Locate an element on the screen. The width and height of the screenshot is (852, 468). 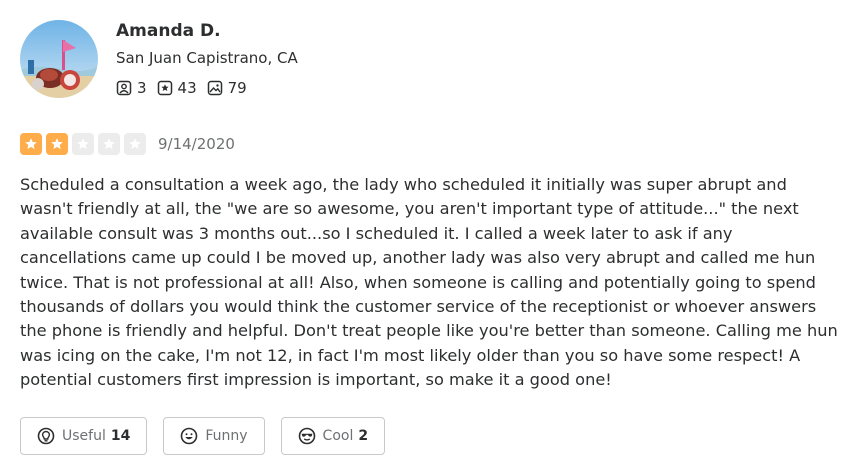
reviews-count: 43 is located at coordinates (187, 88).